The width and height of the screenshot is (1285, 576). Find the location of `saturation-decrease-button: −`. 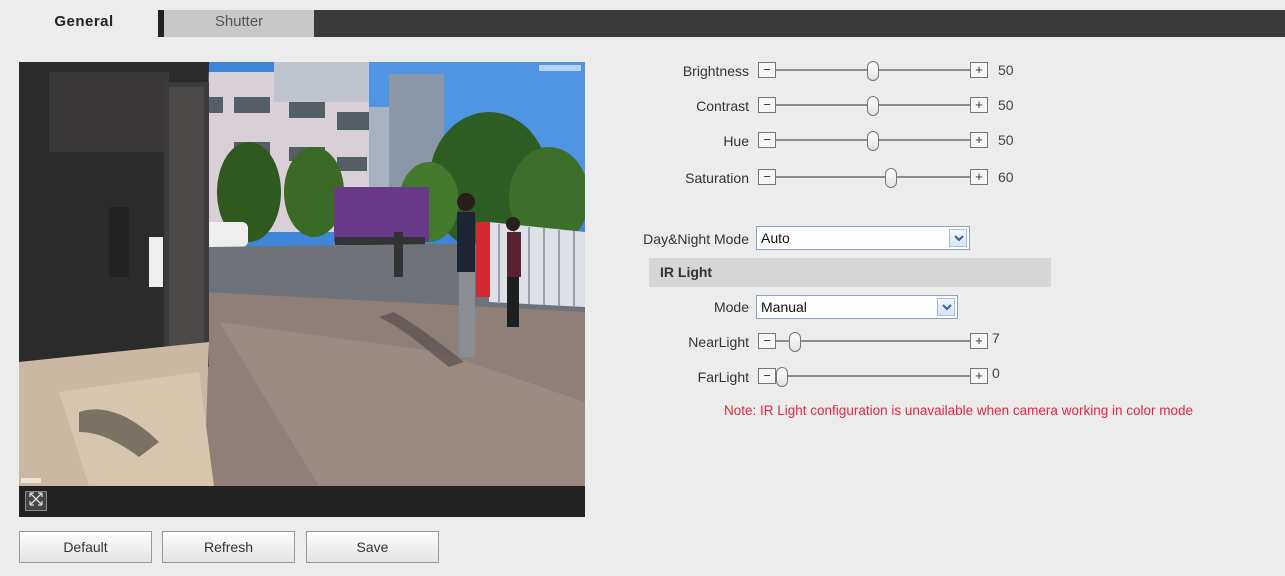

saturation-decrease-button: − is located at coordinates (767, 177).